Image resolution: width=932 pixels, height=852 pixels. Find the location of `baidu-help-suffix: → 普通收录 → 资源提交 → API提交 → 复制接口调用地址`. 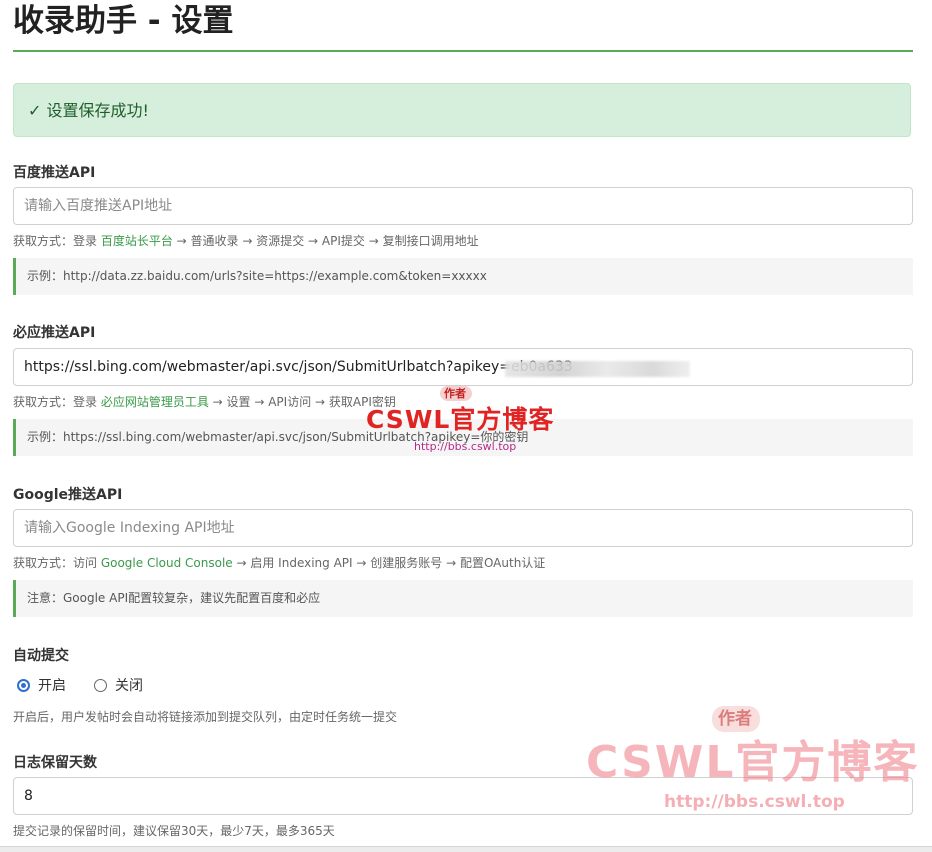

baidu-help-suffix: → 普通收录 → 资源提交 → API提交 → 复制接口调用地址 is located at coordinates (325, 241).